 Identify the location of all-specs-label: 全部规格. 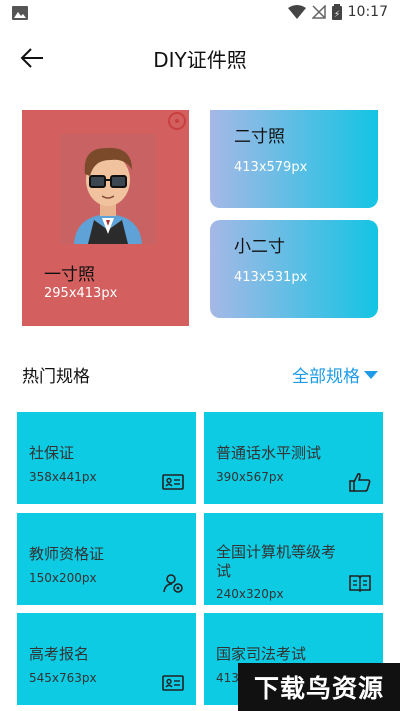
(326, 377).